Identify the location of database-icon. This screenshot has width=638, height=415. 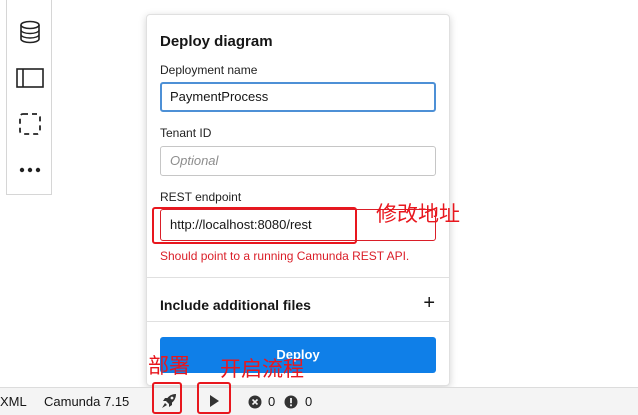
(30, 32).